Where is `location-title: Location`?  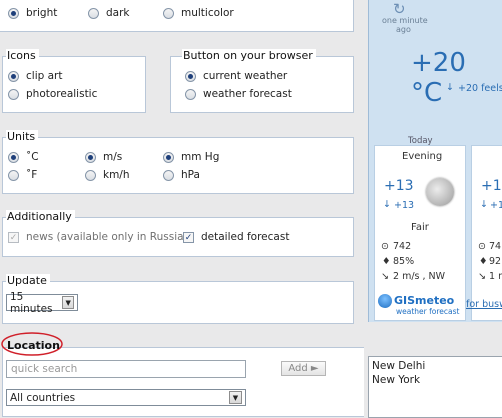 location-title: Location is located at coordinates (33, 345).